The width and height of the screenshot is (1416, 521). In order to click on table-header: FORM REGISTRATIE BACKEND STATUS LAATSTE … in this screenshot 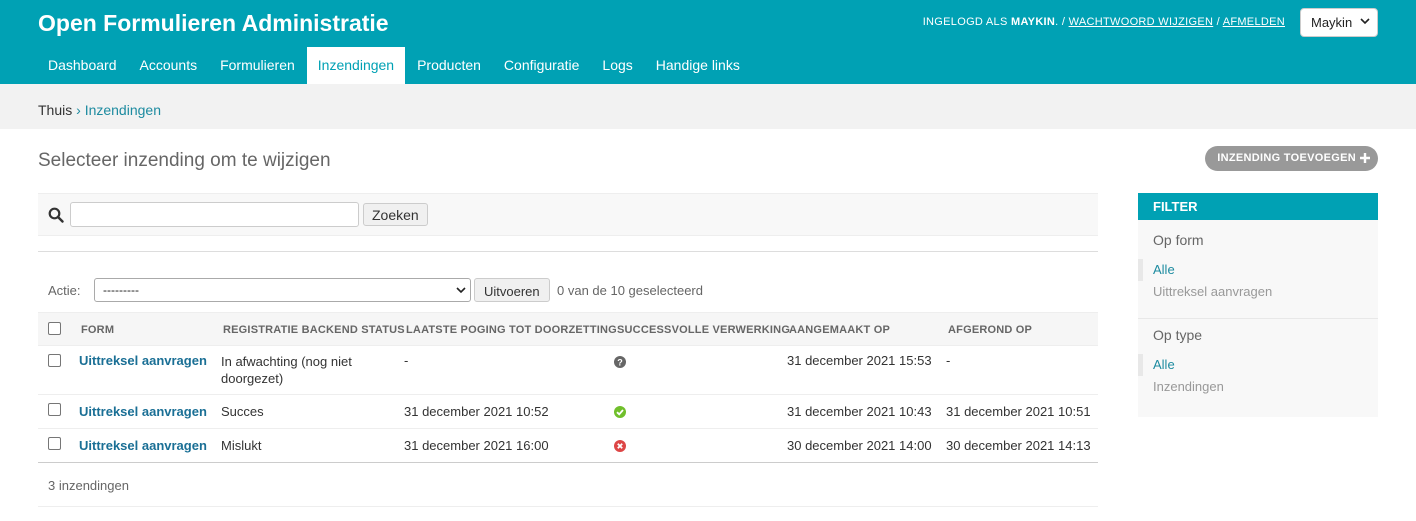, I will do `click(568, 329)`.